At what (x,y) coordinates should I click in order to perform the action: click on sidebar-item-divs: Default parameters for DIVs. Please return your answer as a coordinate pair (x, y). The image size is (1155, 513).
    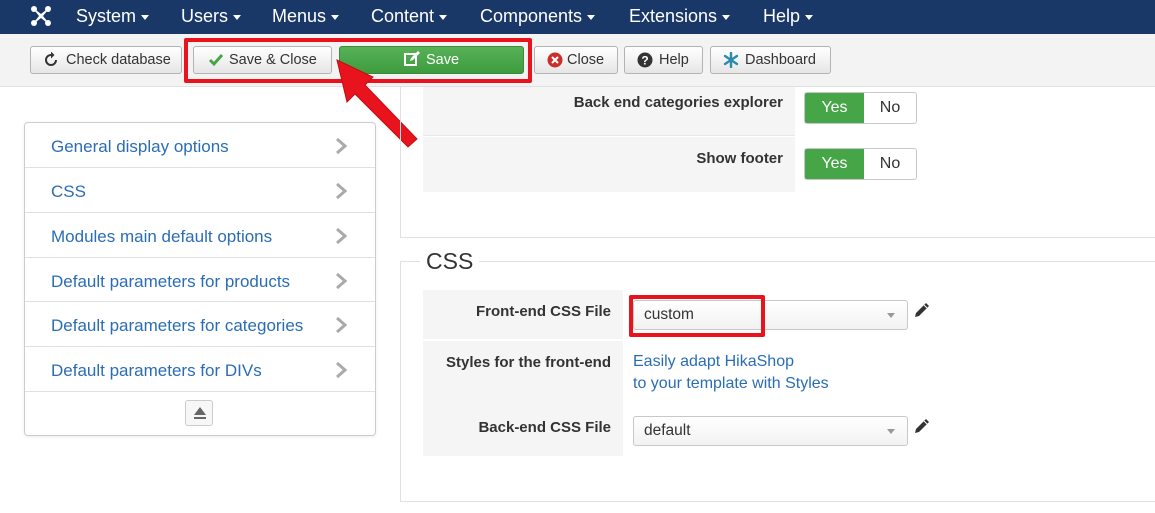
    Looking at the image, I should click on (200, 369).